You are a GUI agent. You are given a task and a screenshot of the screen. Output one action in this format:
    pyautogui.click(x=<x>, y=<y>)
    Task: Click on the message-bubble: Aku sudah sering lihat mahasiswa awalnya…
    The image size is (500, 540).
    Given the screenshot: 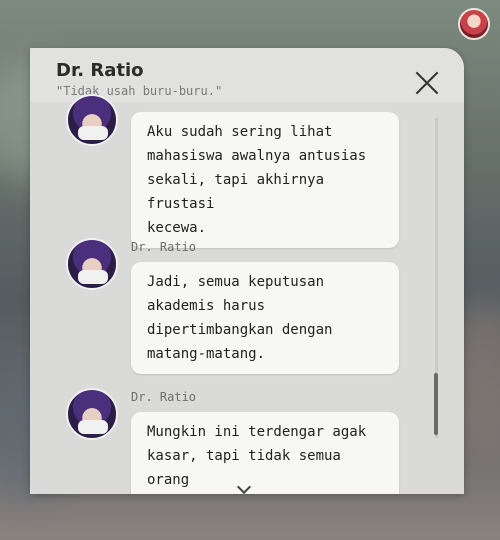 What is the action you would take?
    pyautogui.click(x=265, y=180)
    